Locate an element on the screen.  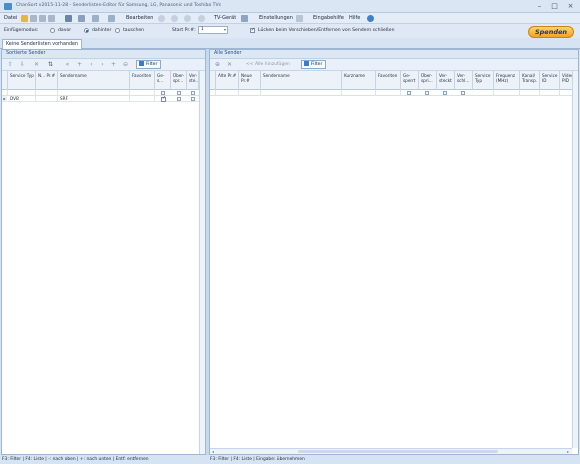
col-service-id: Service ID is located at coordinates (550, 80).